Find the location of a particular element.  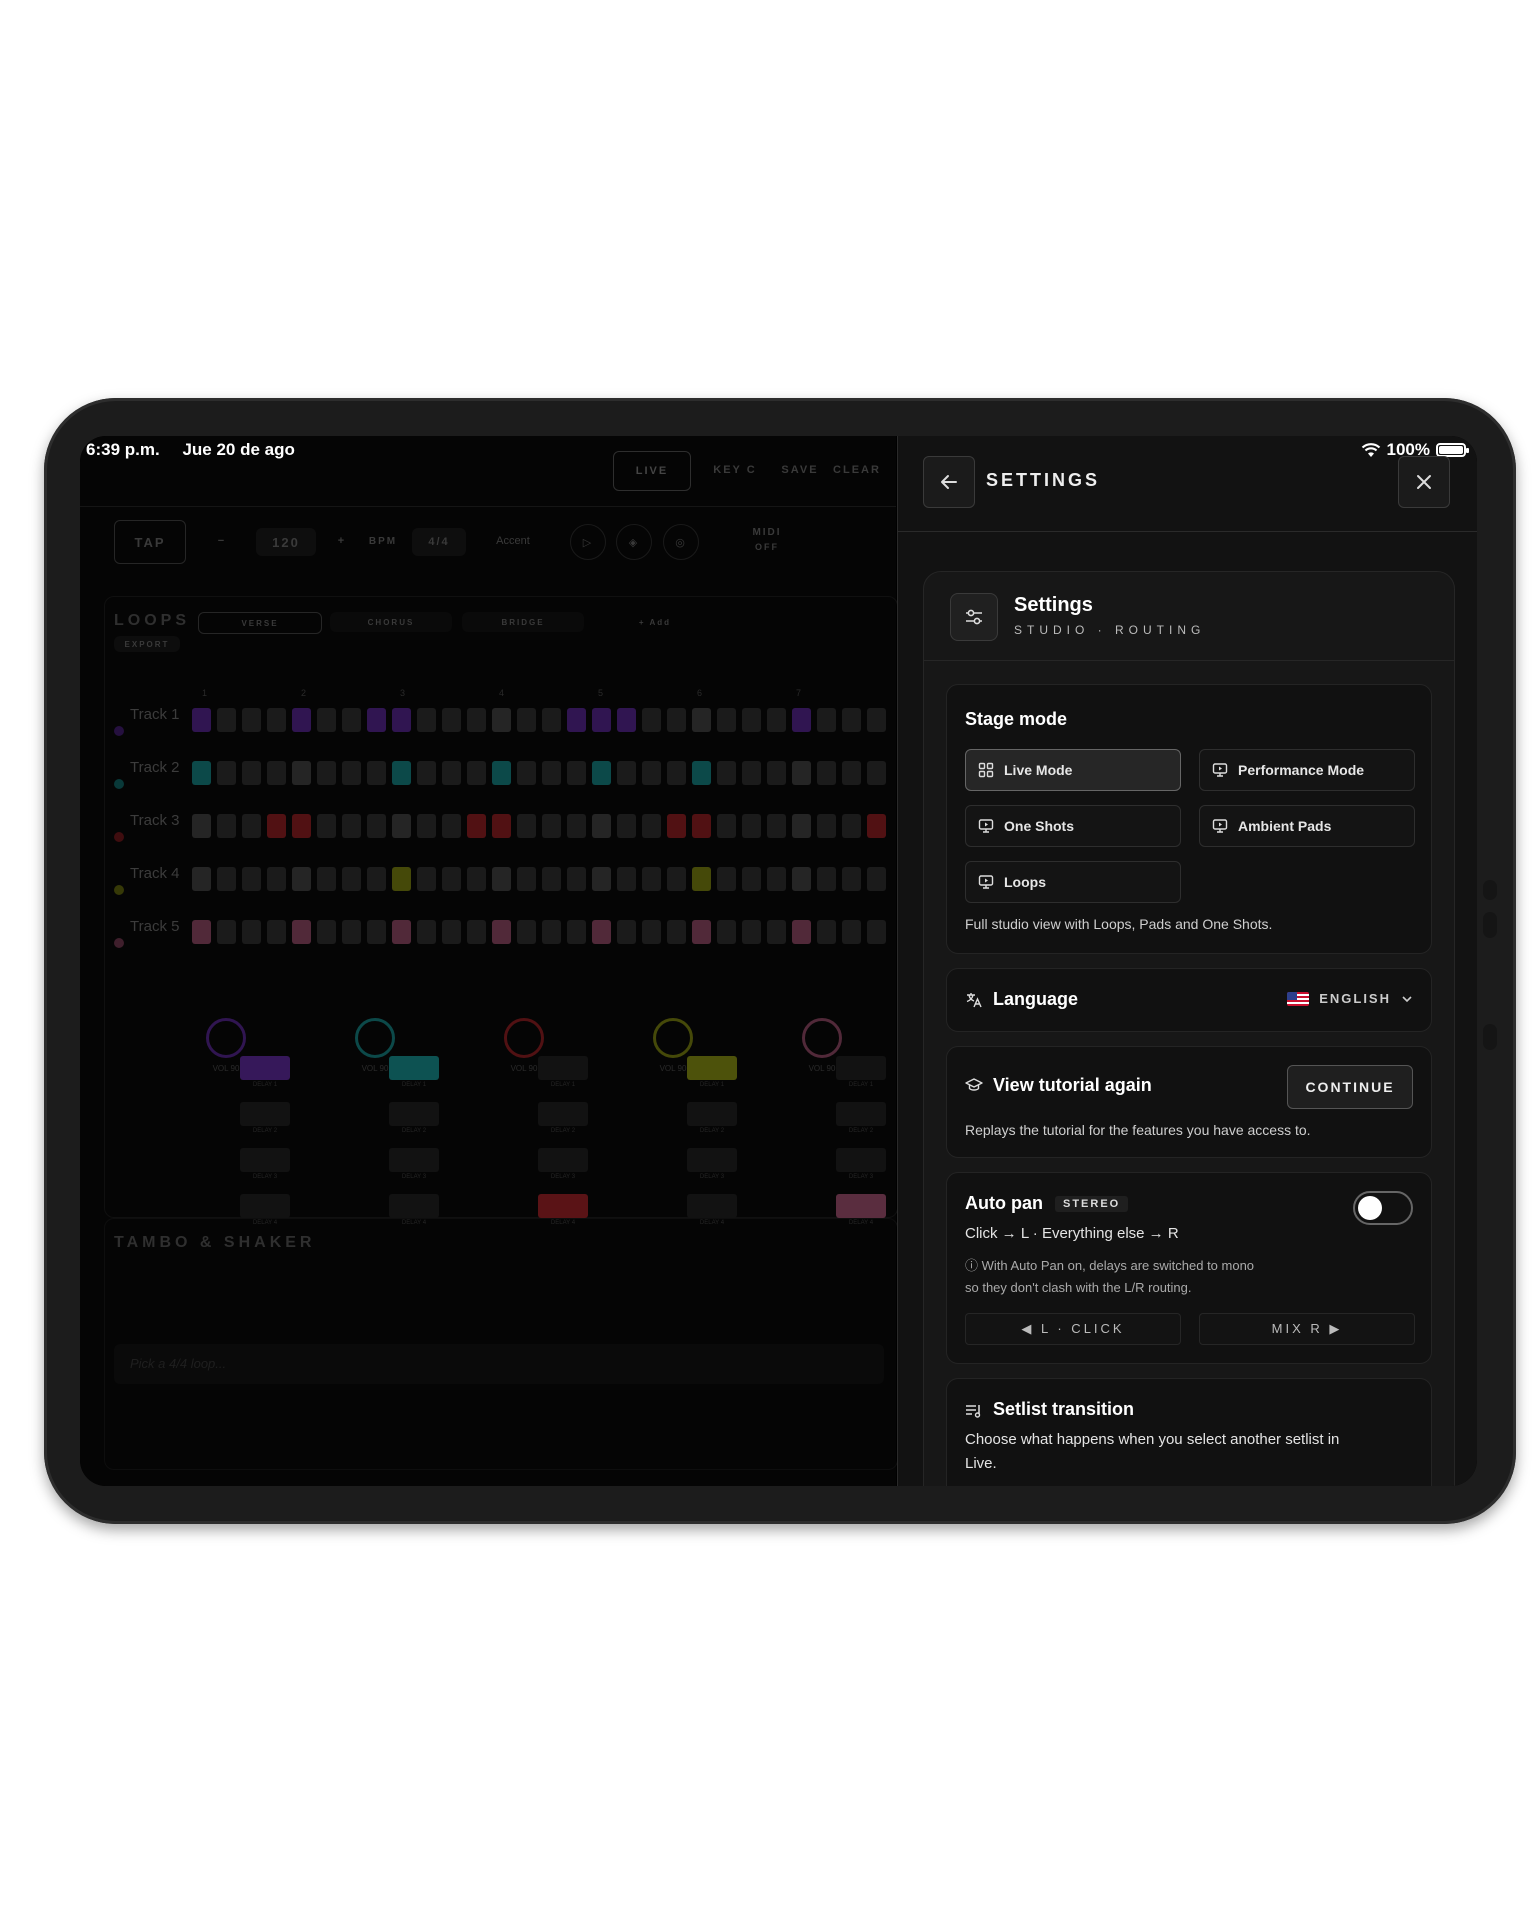

bpm-input: 120 is located at coordinates (286, 542).